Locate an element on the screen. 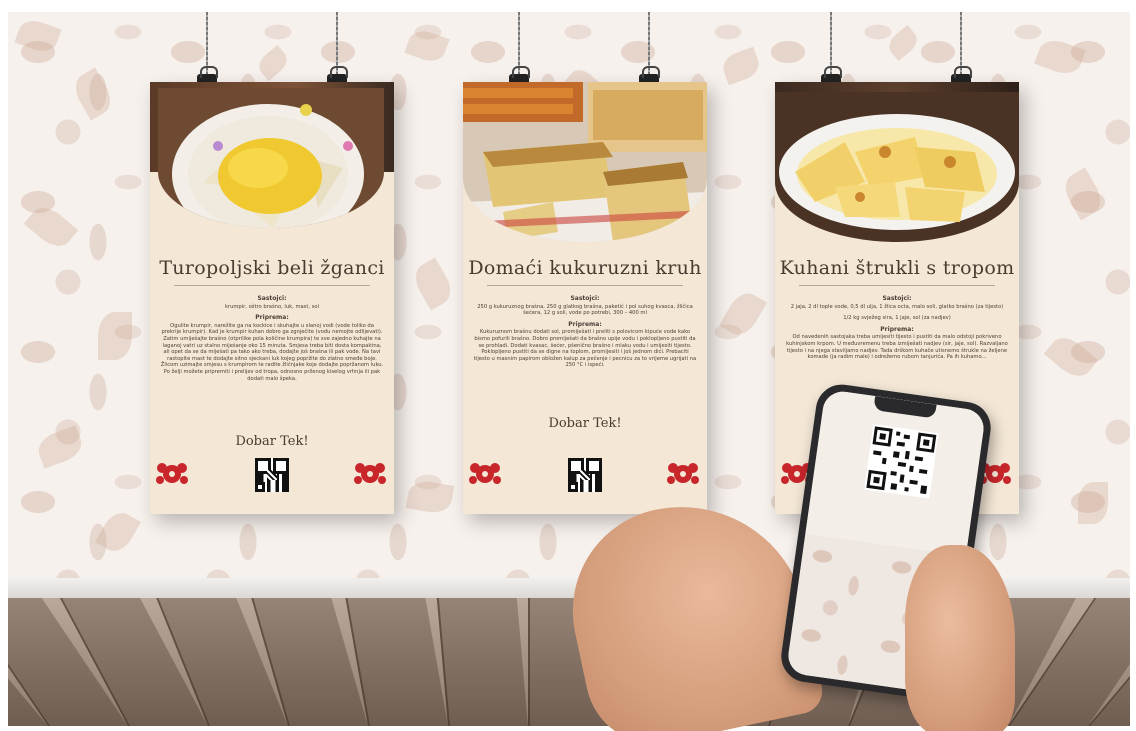 The image size is (1136, 731). strukli-plate-image is located at coordinates (897, 167).